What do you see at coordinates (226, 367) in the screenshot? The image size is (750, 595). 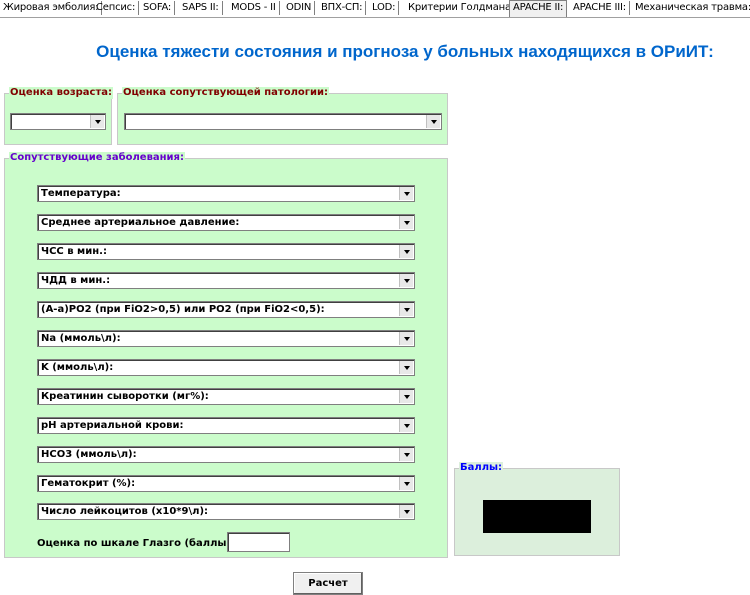 I see `potassium-select: K (ммоль\л):` at bounding box center [226, 367].